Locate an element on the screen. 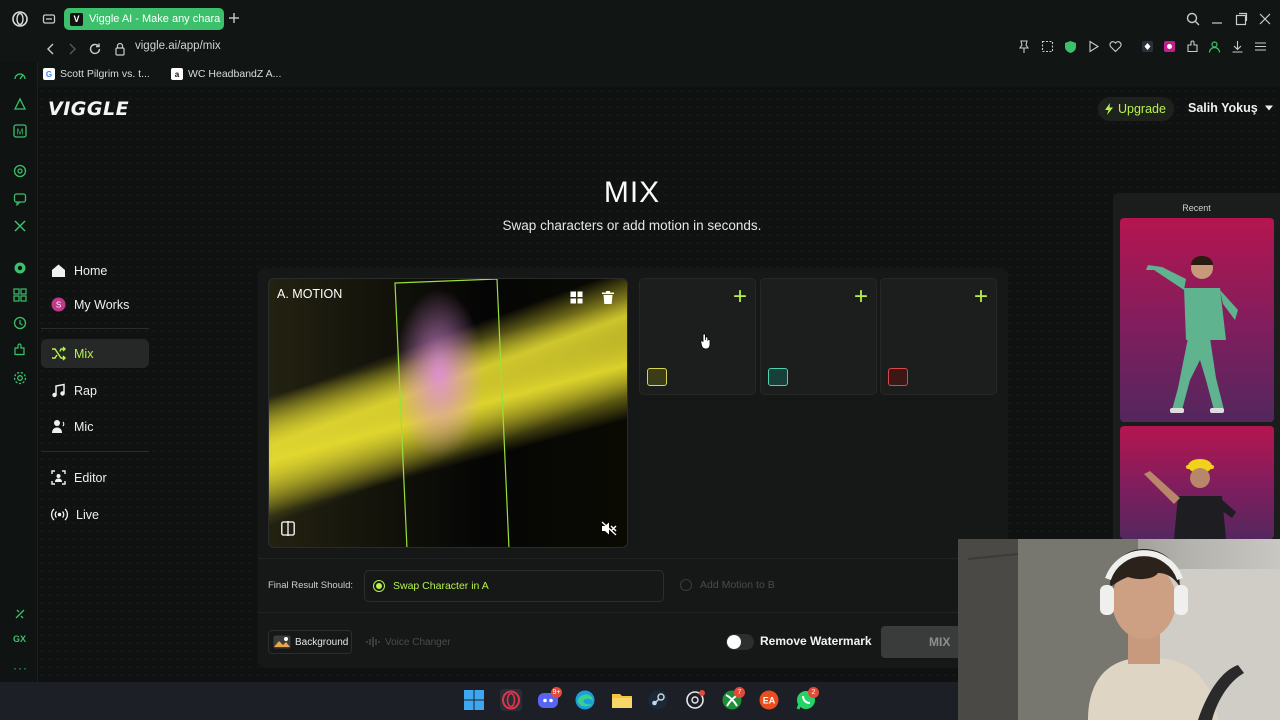 The image size is (1280, 720). nav-mic-label: Mic is located at coordinates (84, 426).